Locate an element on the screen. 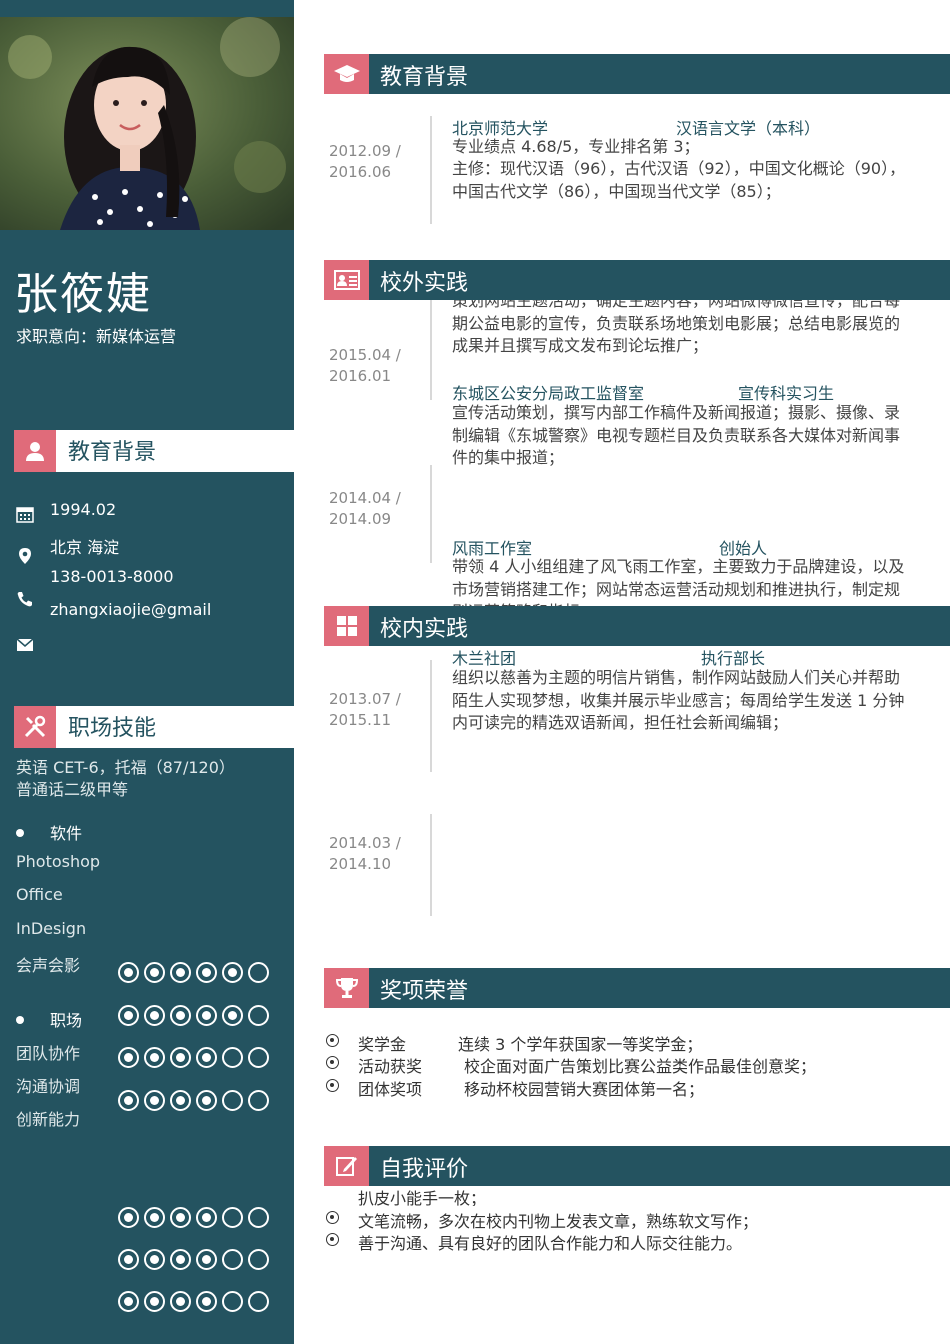 The height and width of the screenshot is (1344, 950). education-date: 2012.09 / 2016.06 is located at coordinates (365, 162).